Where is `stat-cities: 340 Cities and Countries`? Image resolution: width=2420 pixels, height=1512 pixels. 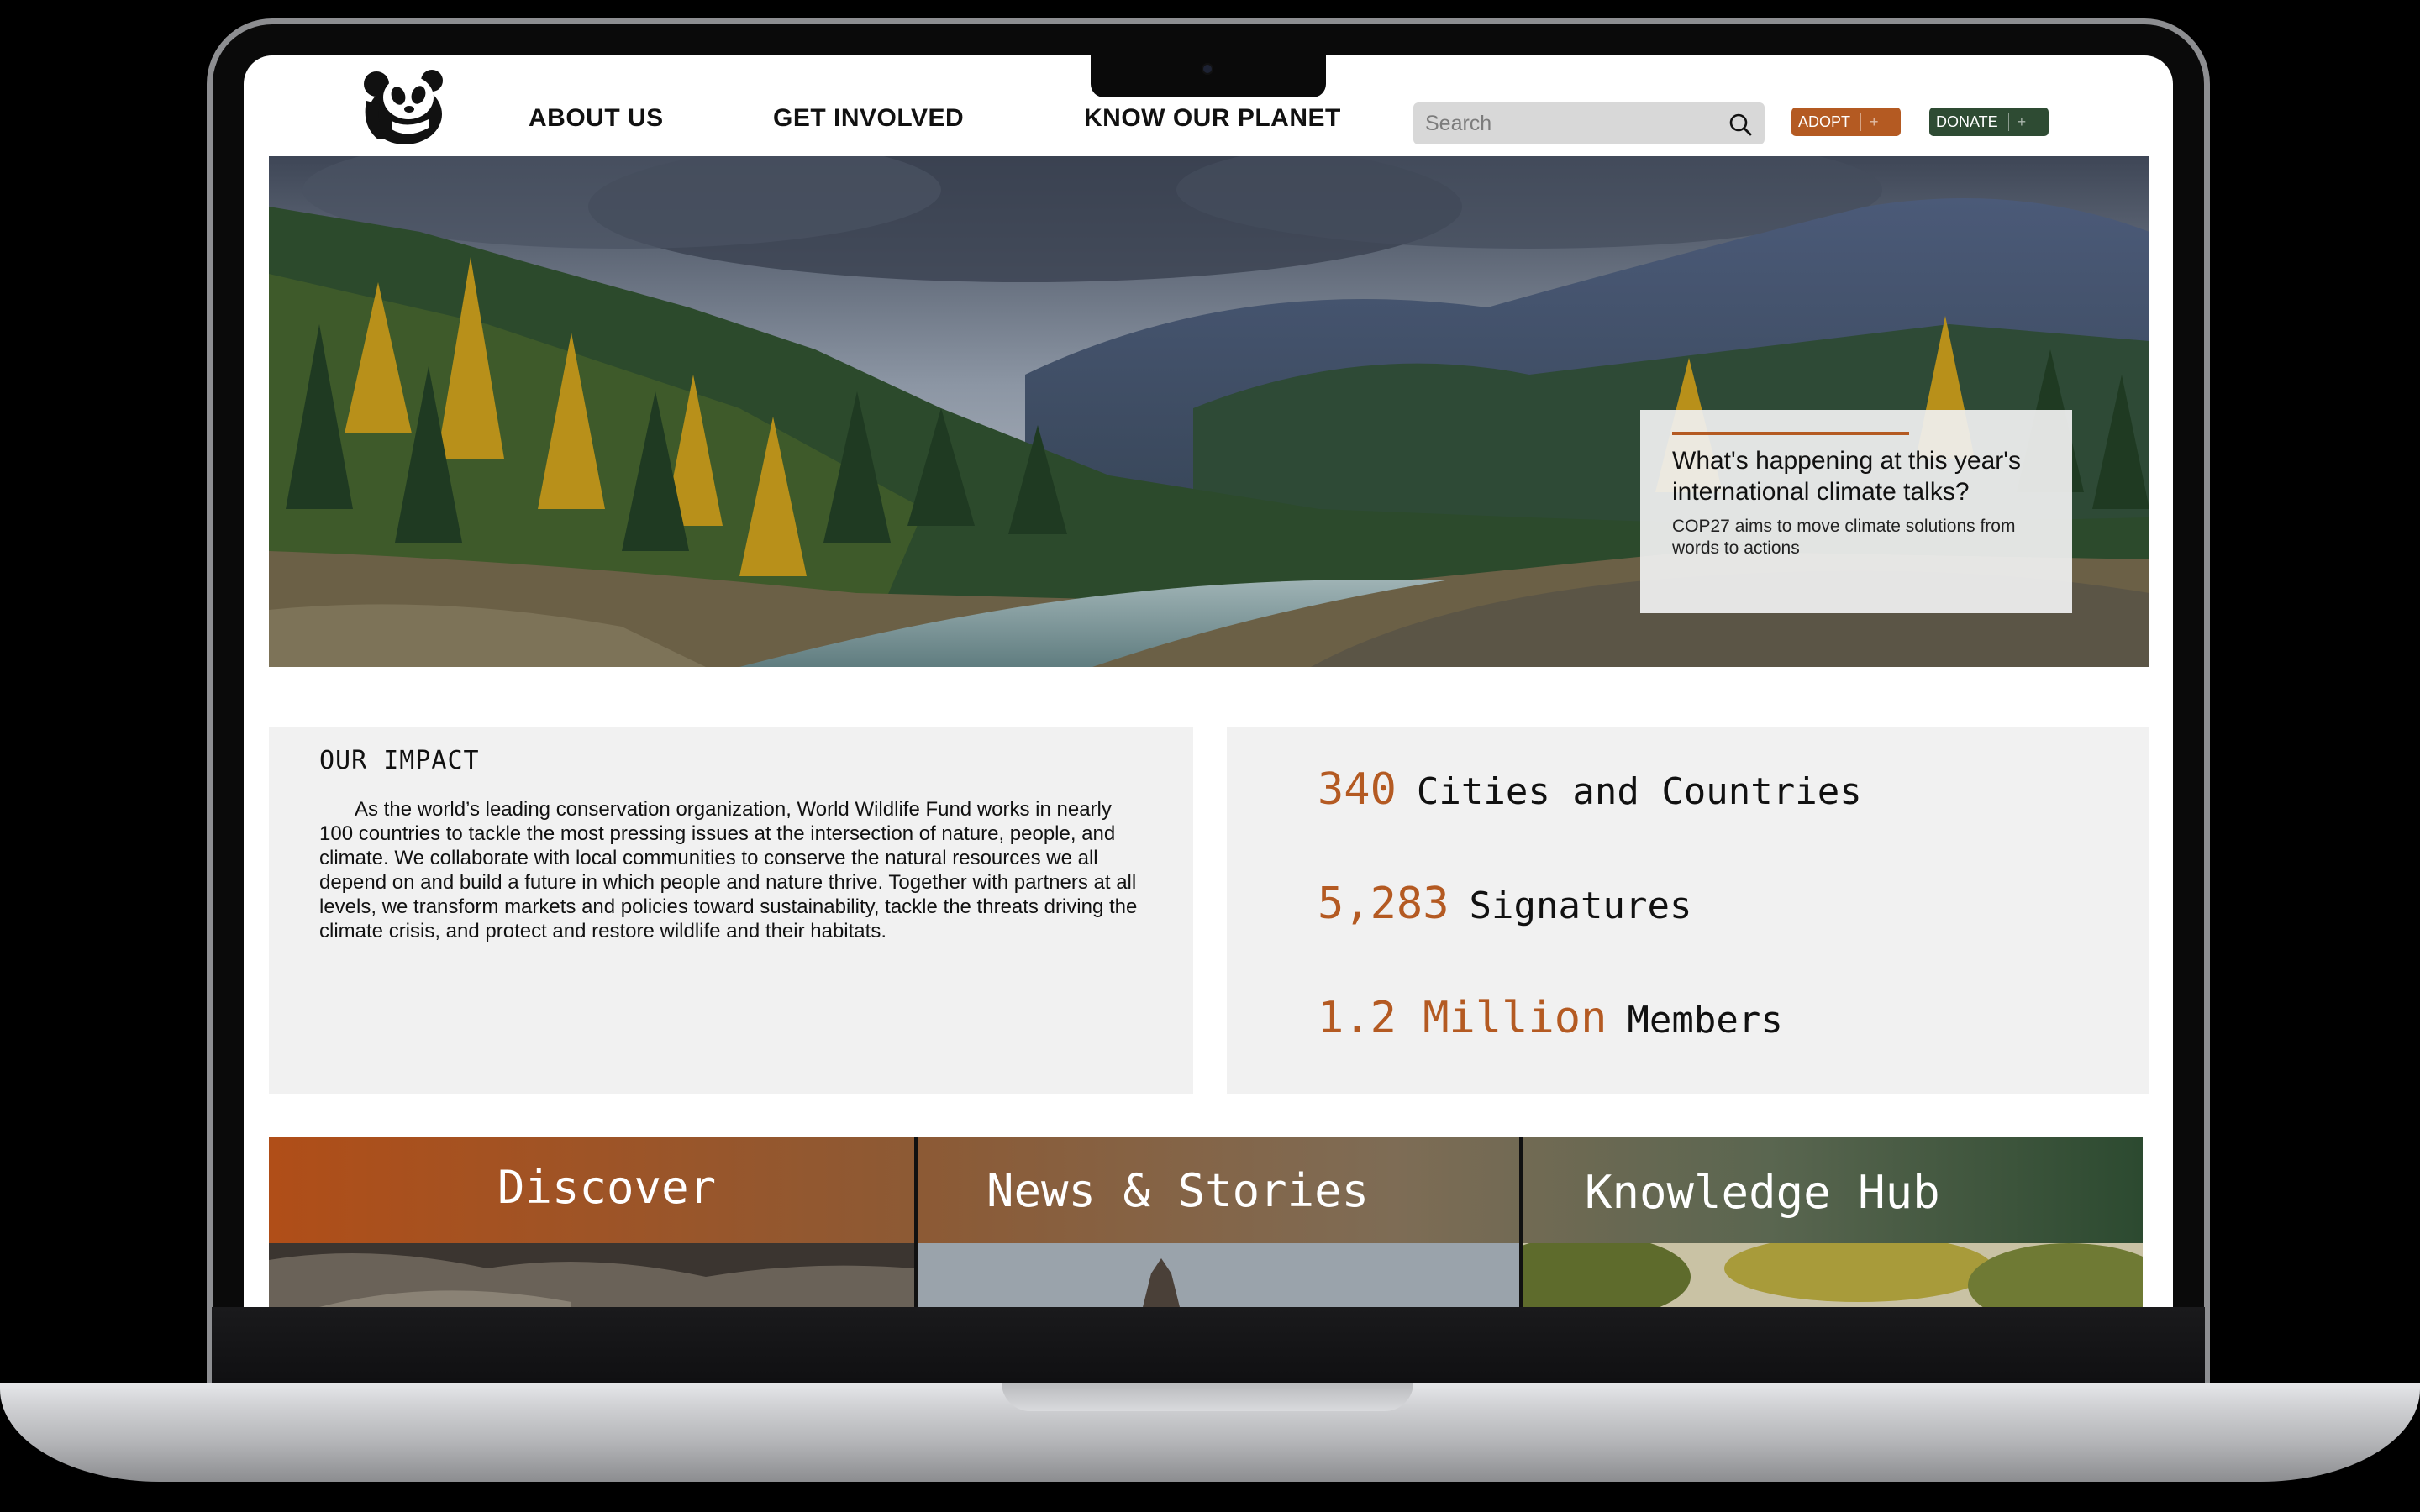
stat-cities: 340 Cities and Countries is located at coordinates (1590, 789).